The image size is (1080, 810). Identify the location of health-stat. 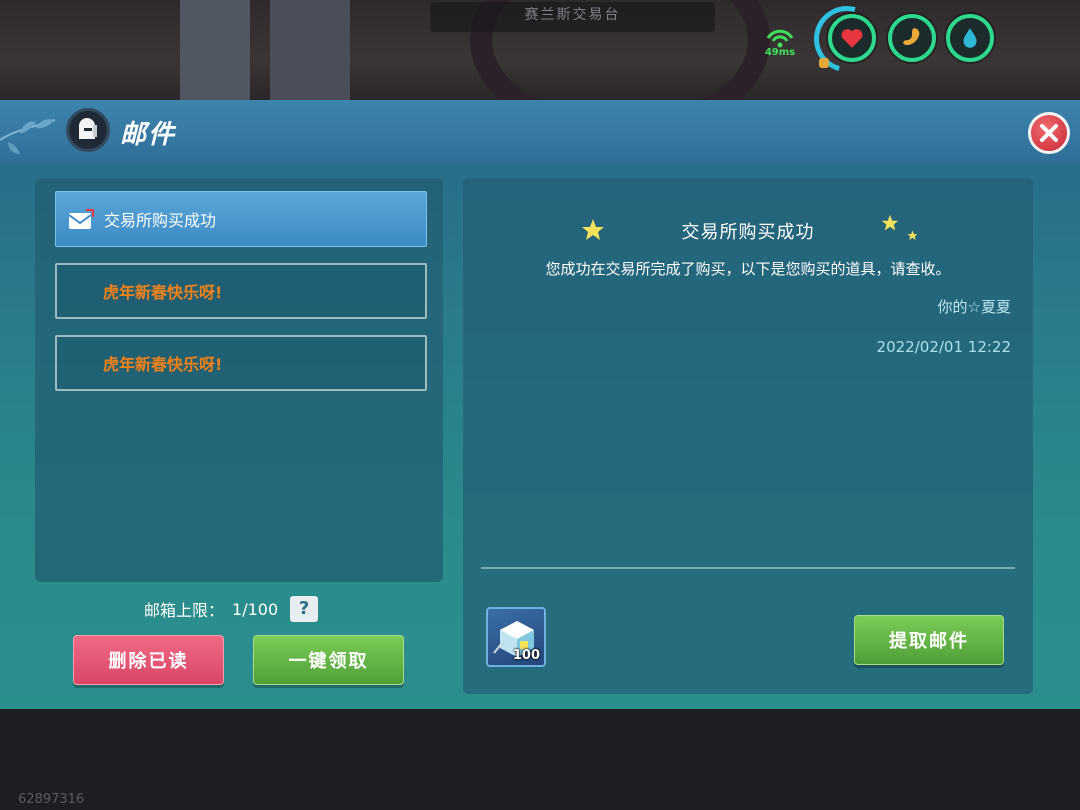
(852, 38).